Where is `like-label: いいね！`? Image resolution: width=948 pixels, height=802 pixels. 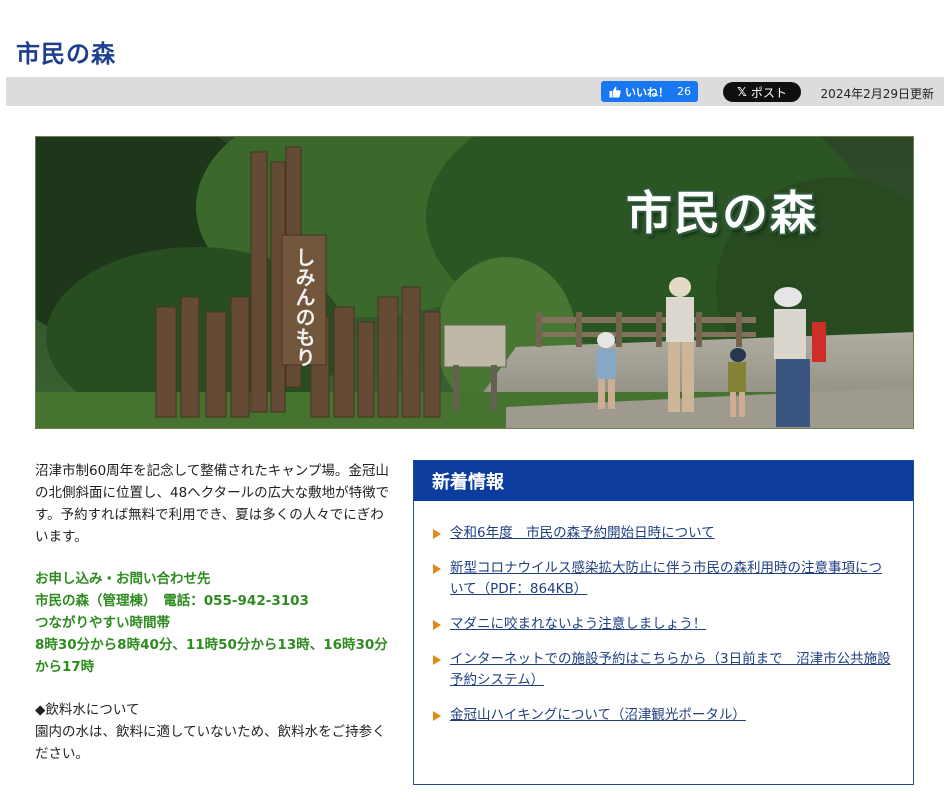
like-label: いいね！ is located at coordinates (647, 92).